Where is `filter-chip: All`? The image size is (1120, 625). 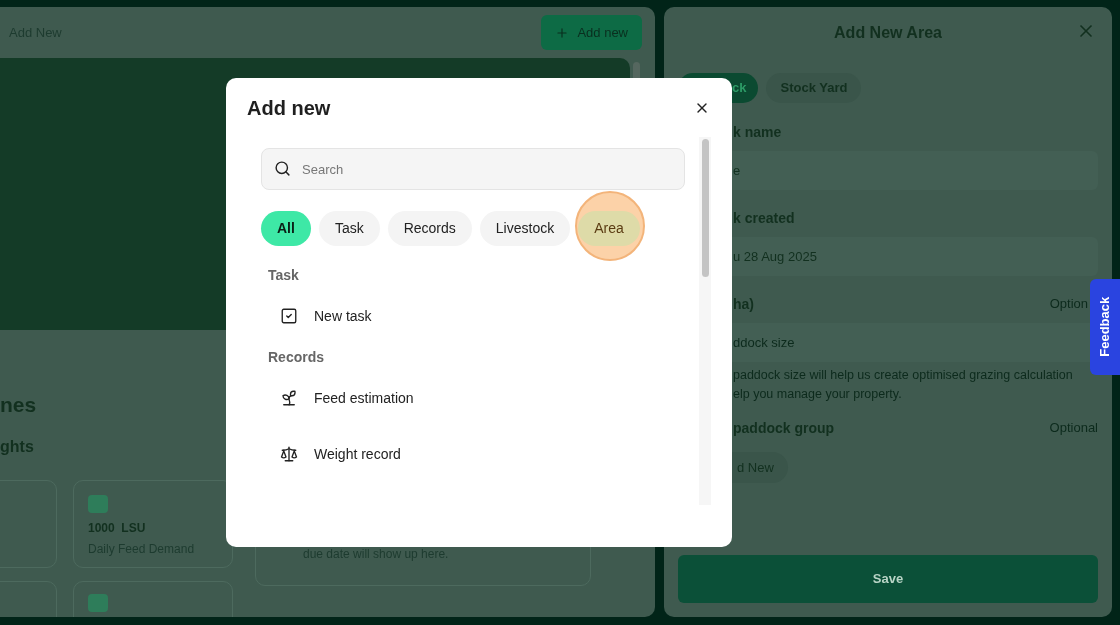
filter-chip: All is located at coordinates (286, 228).